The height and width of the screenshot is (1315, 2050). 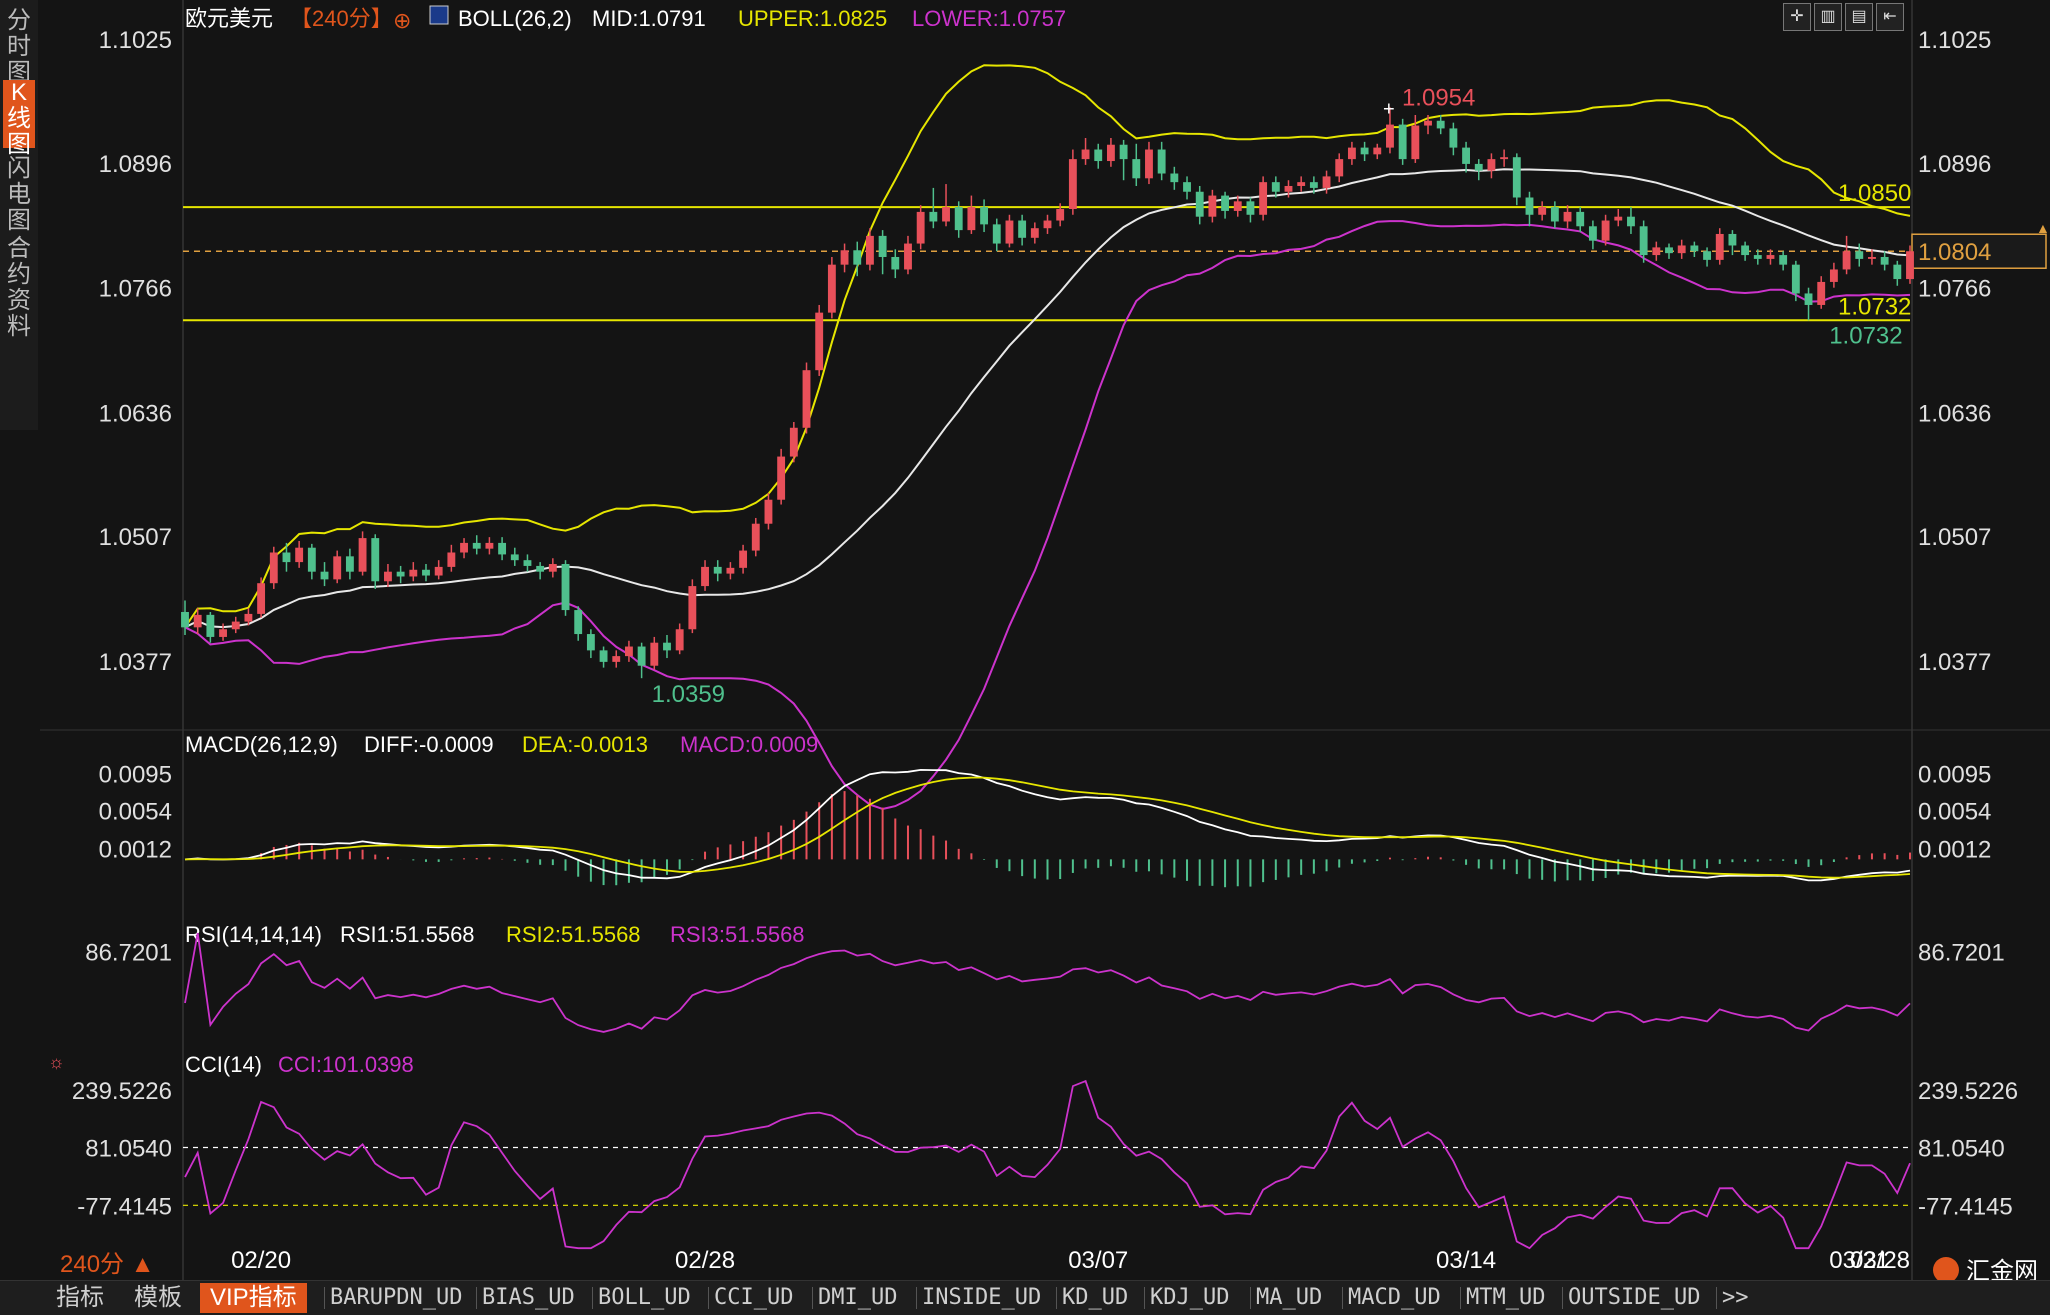 What do you see at coordinates (1965, 1206) in the screenshot?
I see `cci-tick-right: -77.4145` at bounding box center [1965, 1206].